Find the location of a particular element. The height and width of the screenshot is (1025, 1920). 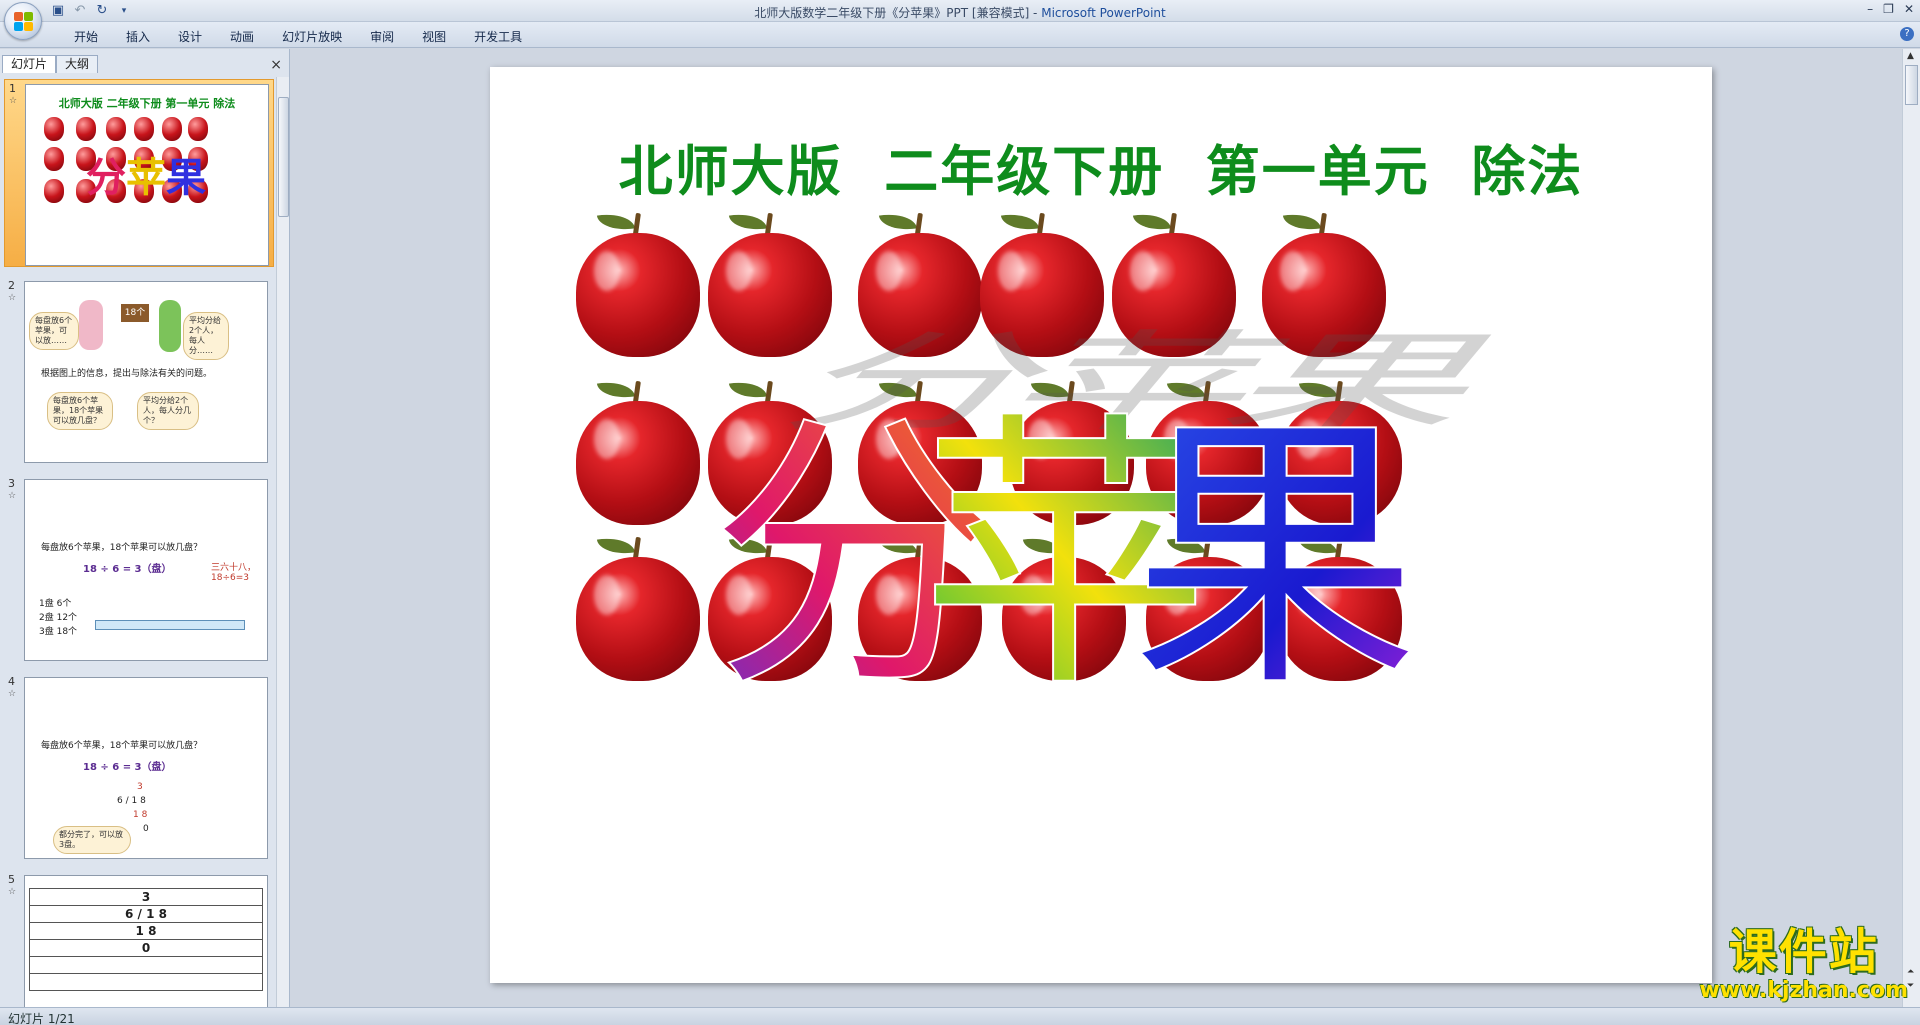

previous-slide-icon: ⏶ is located at coordinates (1910, 972).